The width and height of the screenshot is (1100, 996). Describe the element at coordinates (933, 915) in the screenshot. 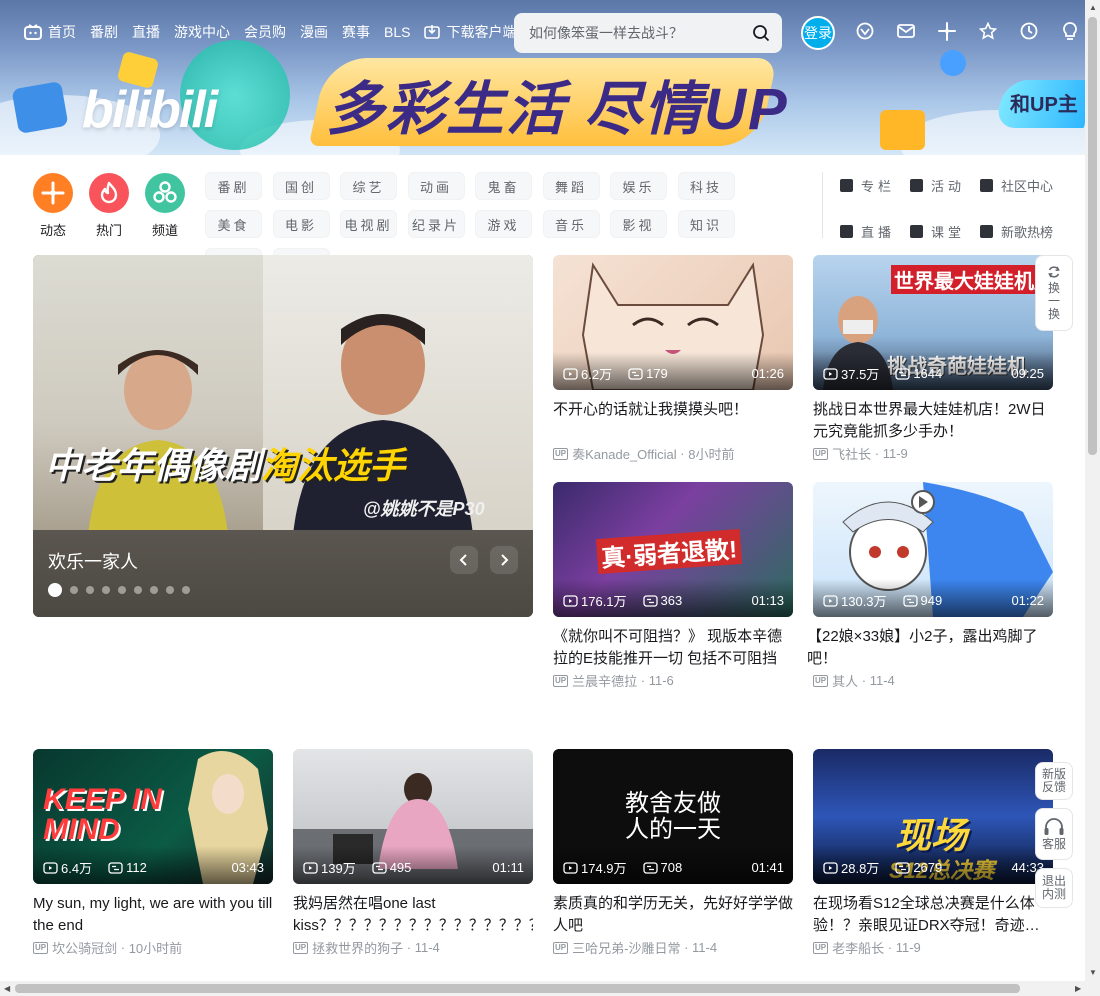

I see `video-title: 在现场看S12全球总决赛是什么体验！？亲眼见证DRX夺冠！奇迹的诞生` at that location.